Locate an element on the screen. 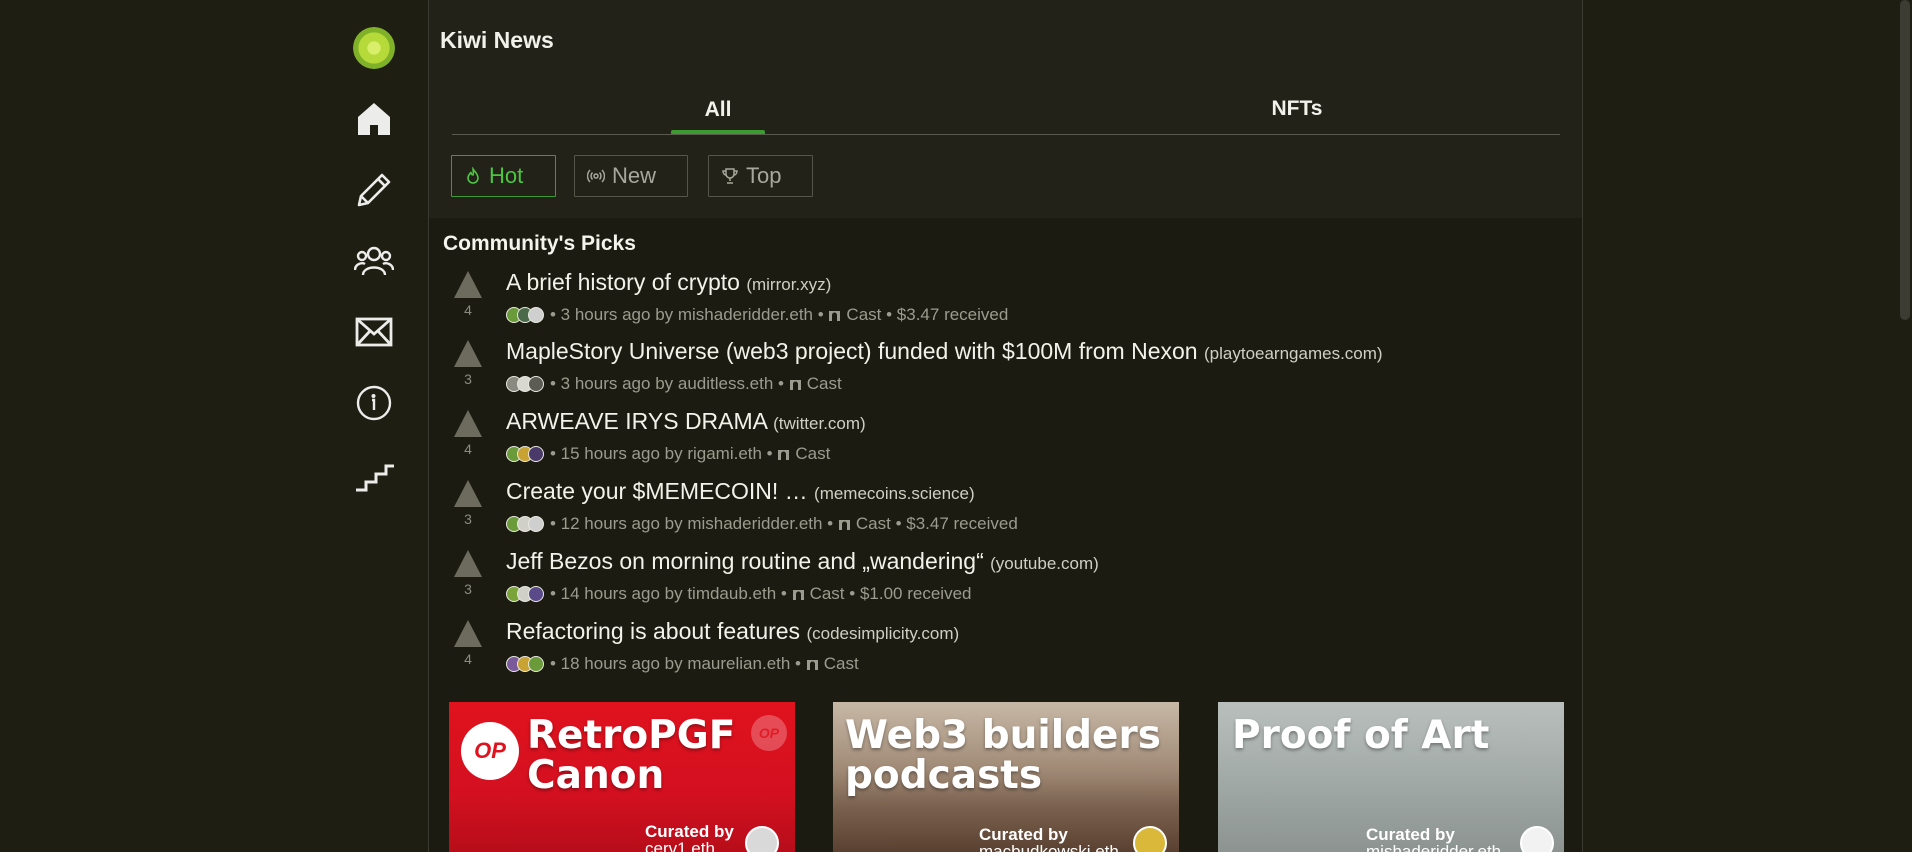 The height and width of the screenshot is (852, 1912). flame-icon is located at coordinates (473, 175).